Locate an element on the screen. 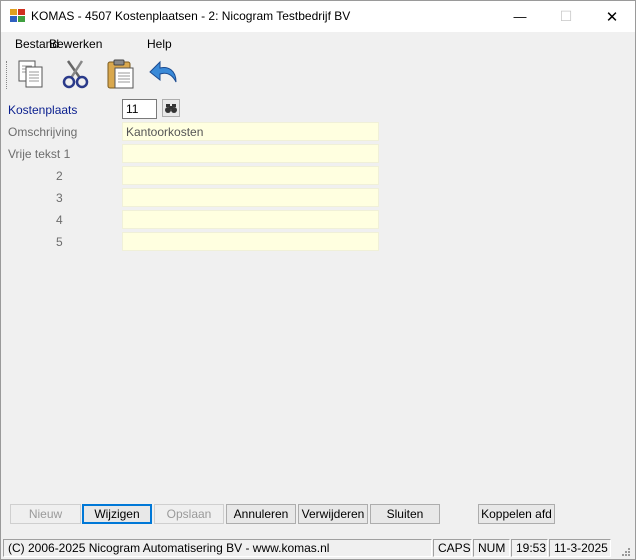 This screenshot has height=560, width=636. paste-icon is located at coordinates (121, 74).